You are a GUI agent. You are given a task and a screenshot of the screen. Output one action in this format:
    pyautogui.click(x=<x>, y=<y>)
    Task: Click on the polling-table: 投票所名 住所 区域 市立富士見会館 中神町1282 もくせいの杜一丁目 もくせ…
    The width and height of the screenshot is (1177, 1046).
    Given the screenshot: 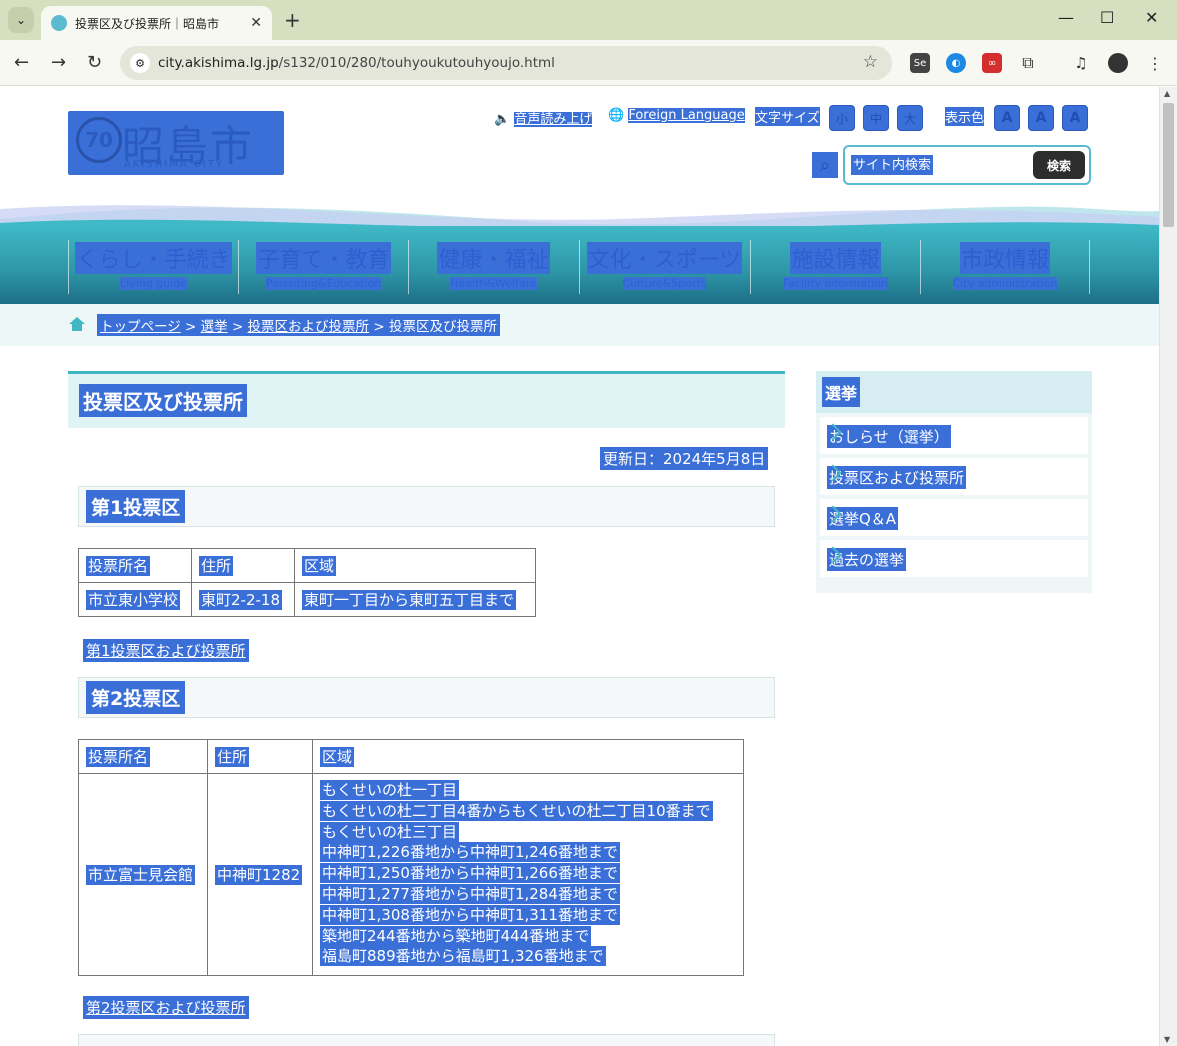 What is the action you would take?
    pyautogui.click(x=411, y=858)
    